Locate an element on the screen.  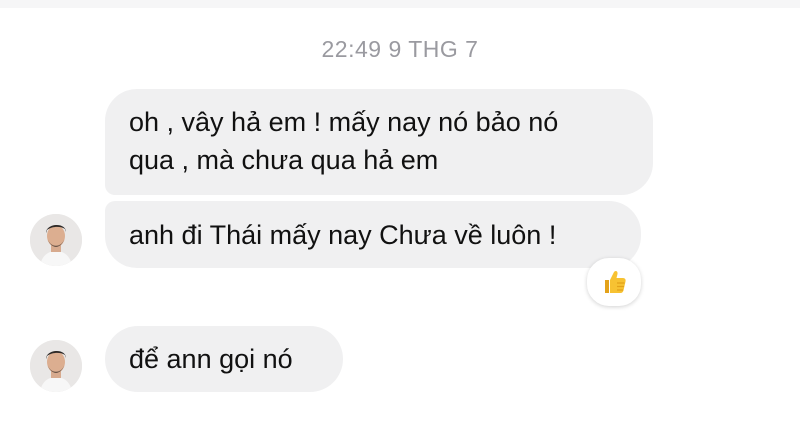
message-bubble-3: để ann gọi nó is located at coordinates (224, 359).